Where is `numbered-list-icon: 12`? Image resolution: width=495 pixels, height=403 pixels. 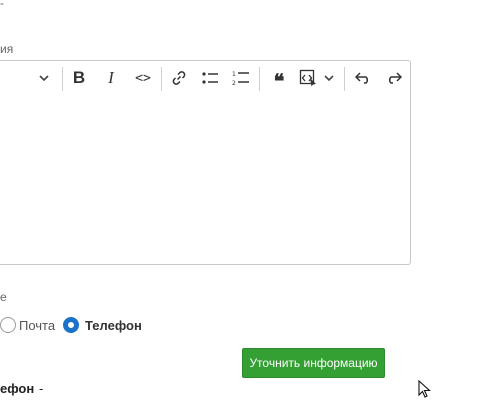
numbered-list-icon: 12 is located at coordinates (241, 78).